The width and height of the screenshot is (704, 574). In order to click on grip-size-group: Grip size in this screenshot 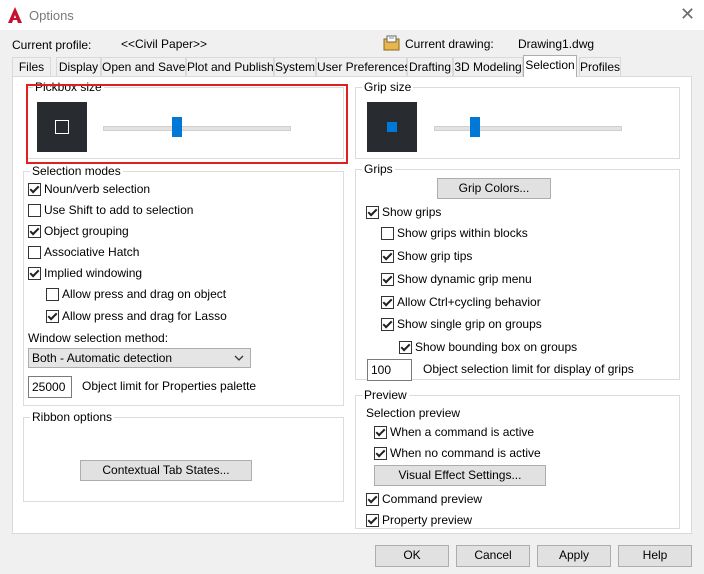, I will do `click(517, 119)`.